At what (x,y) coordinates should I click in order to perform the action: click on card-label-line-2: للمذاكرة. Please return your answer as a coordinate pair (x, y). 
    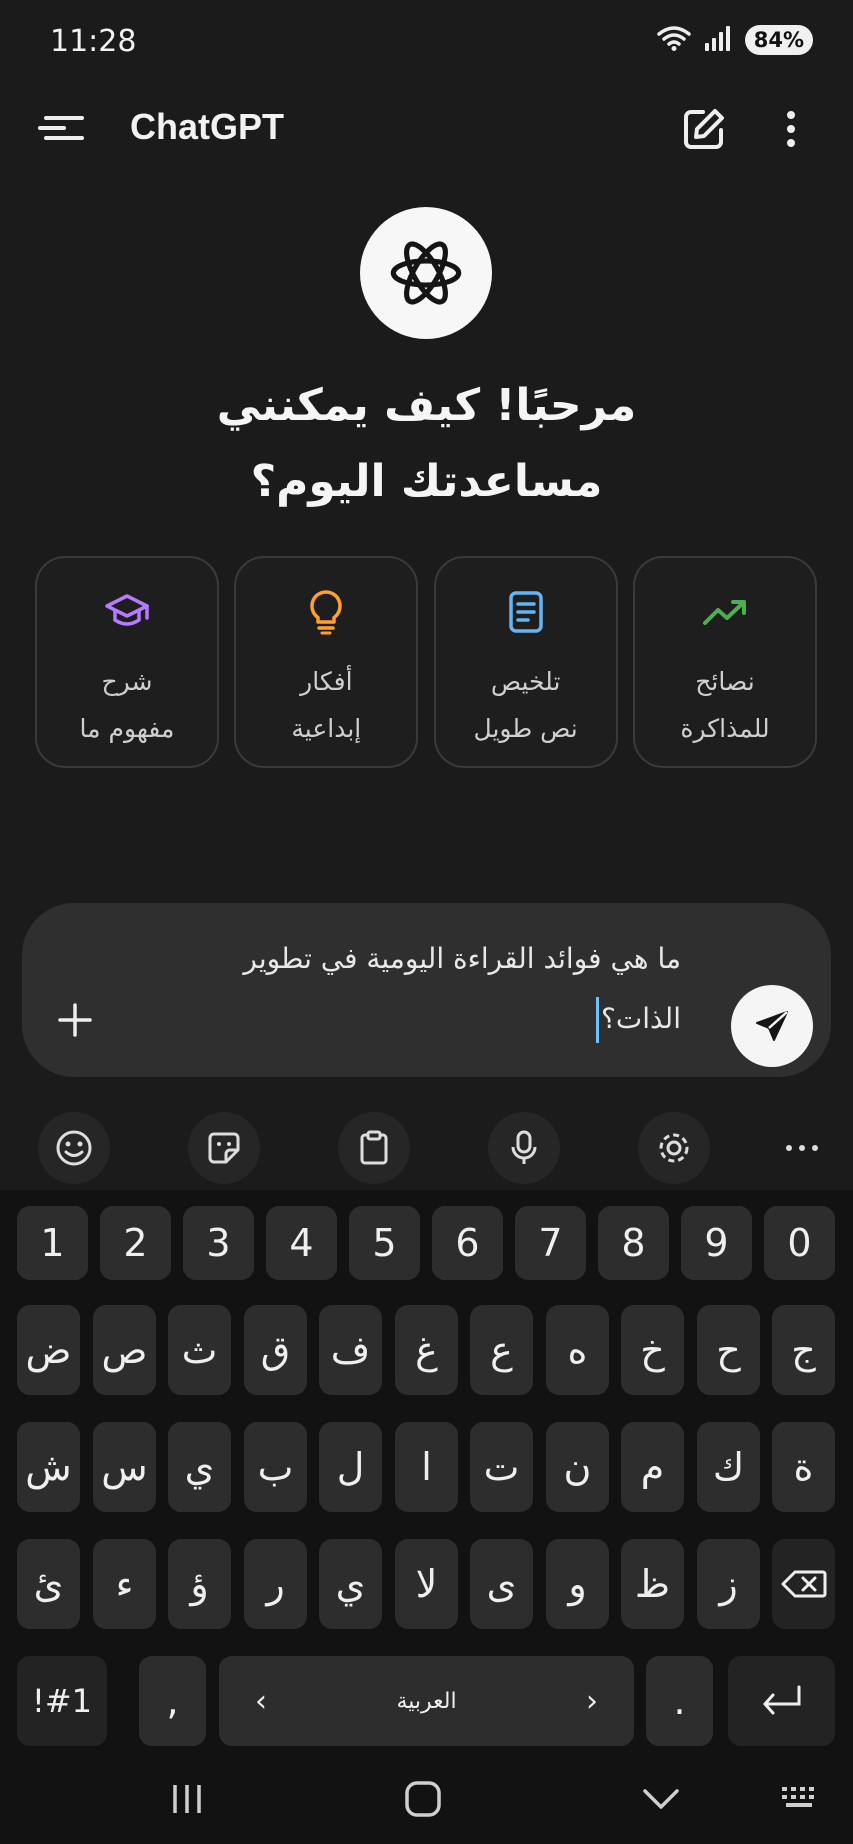
    Looking at the image, I should click on (725, 728).